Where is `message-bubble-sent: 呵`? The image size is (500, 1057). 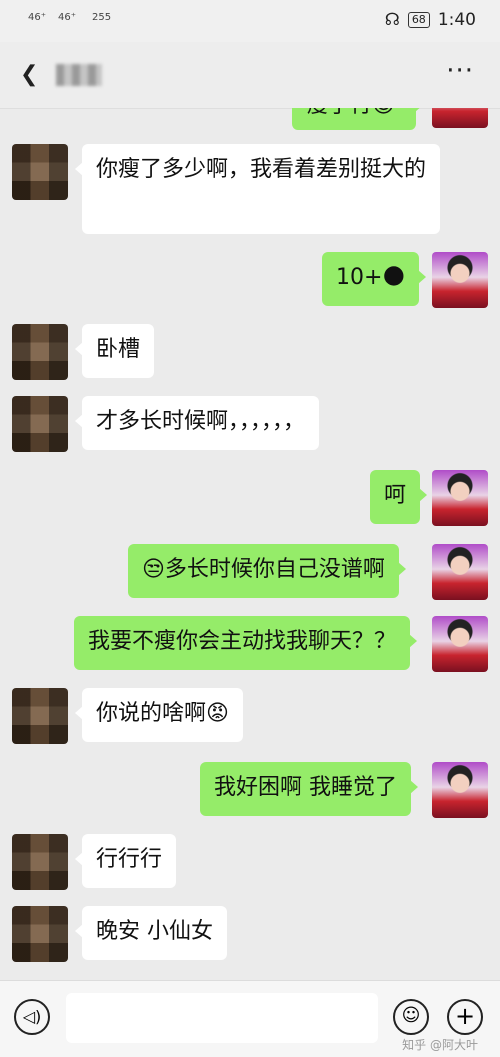
message-bubble-sent: 呵 is located at coordinates (399, 497).